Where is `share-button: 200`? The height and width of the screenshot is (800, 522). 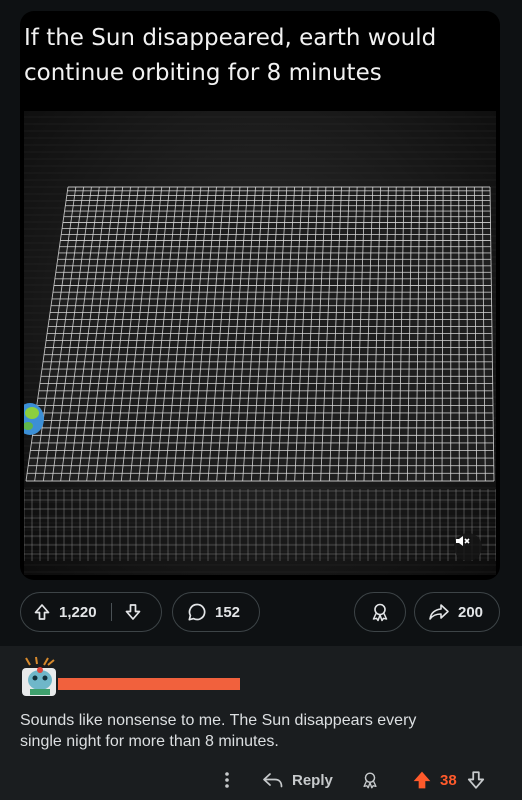
share-button: 200 is located at coordinates (457, 612).